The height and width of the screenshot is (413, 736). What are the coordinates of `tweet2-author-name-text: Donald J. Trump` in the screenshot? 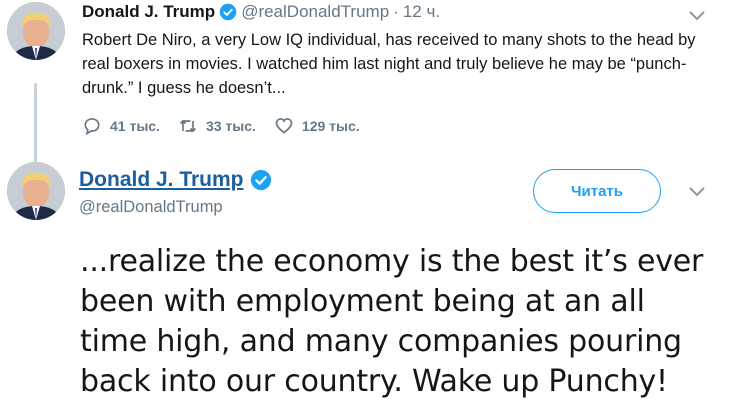 It's located at (161, 180).